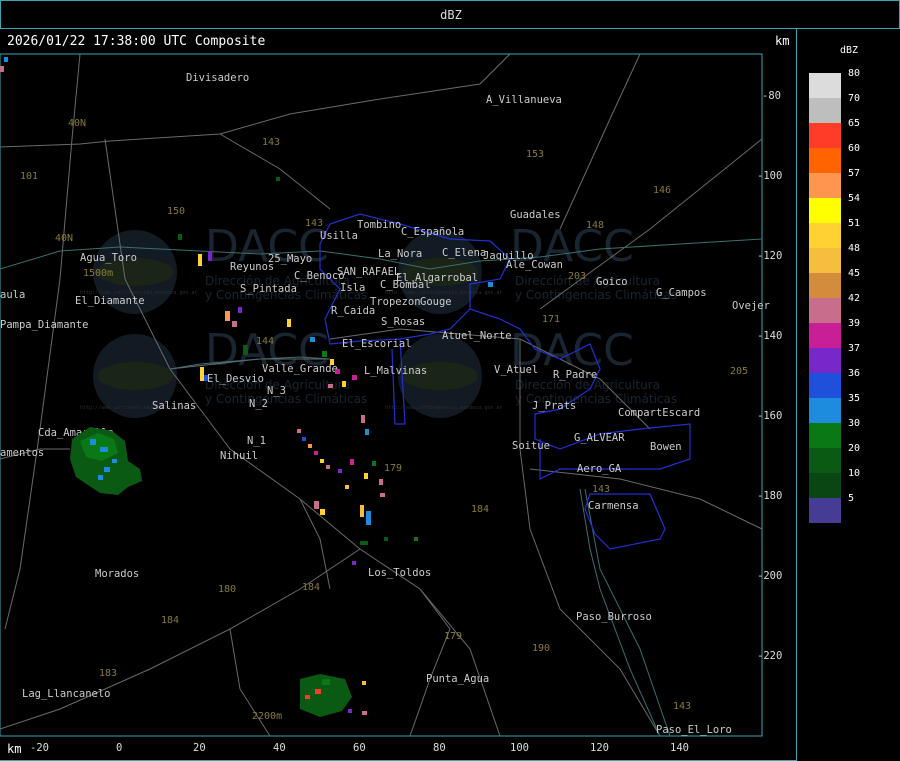  I want to click on road-label: 143, so click(314, 223).